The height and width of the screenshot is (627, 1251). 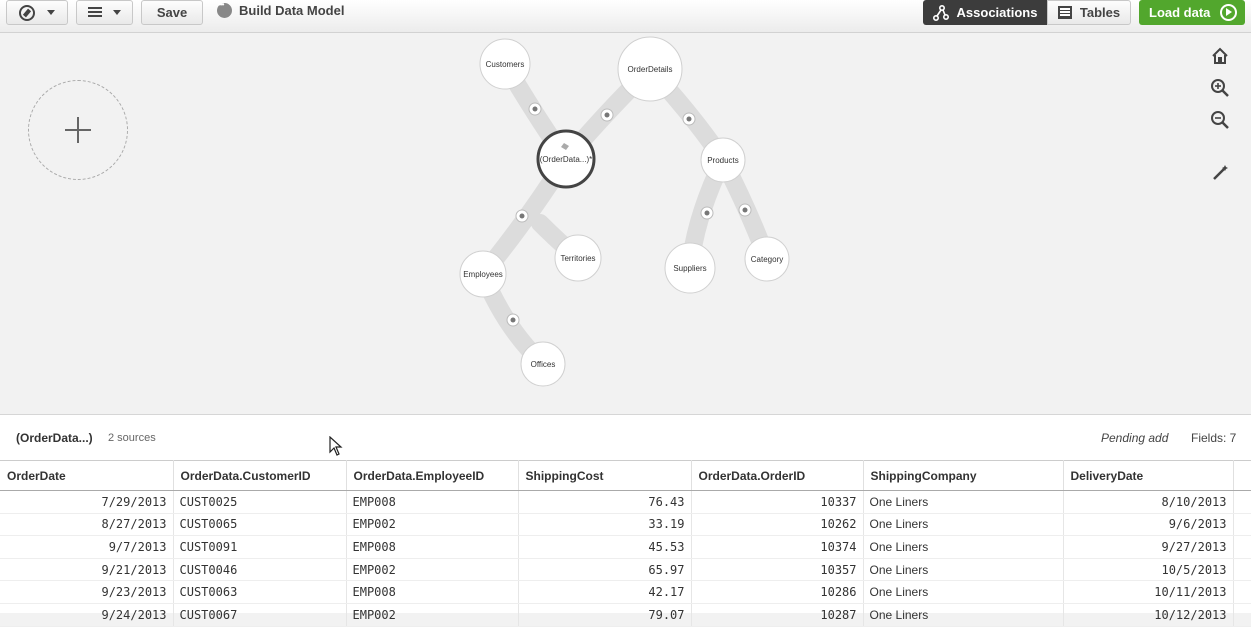 What do you see at coordinates (577, 258) in the screenshot?
I see `node-label: Territories` at bounding box center [577, 258].